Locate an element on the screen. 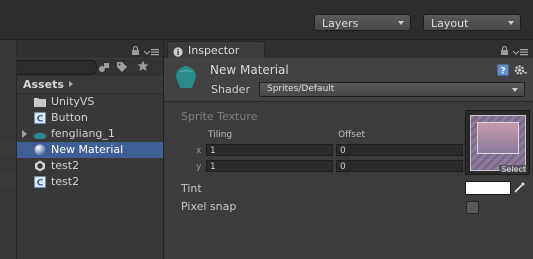 The height and width of the screenshot is (259, 533). list-item: test2 is located at coordinates (90, 166).